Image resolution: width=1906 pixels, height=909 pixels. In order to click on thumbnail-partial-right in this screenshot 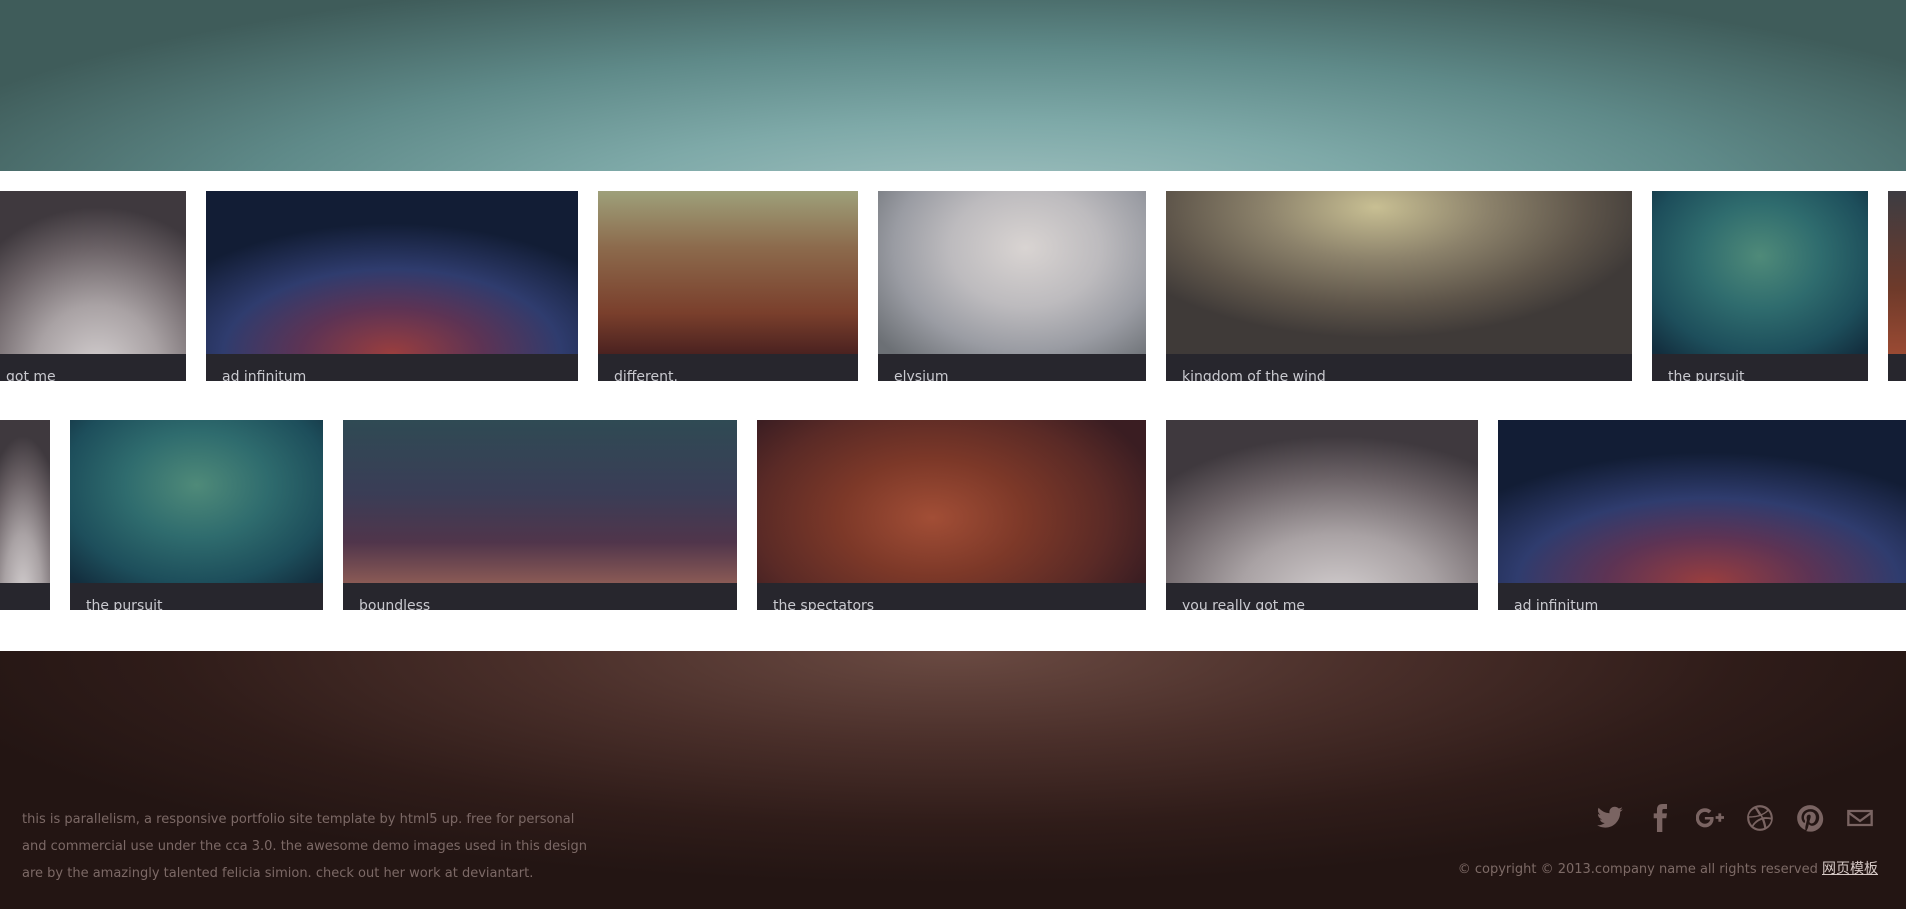, I will do `click(1897, 286)`.